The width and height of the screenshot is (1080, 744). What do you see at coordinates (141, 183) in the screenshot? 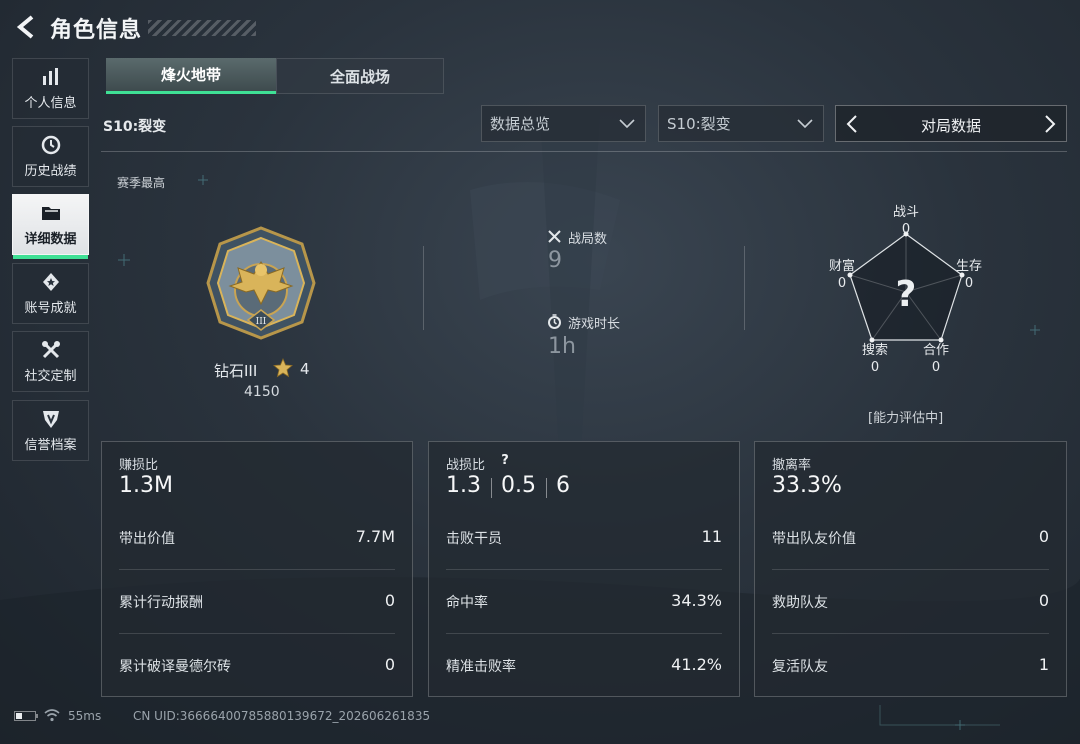
I see `season-best-title: 赛季最高` at bounding box center [141, 183].